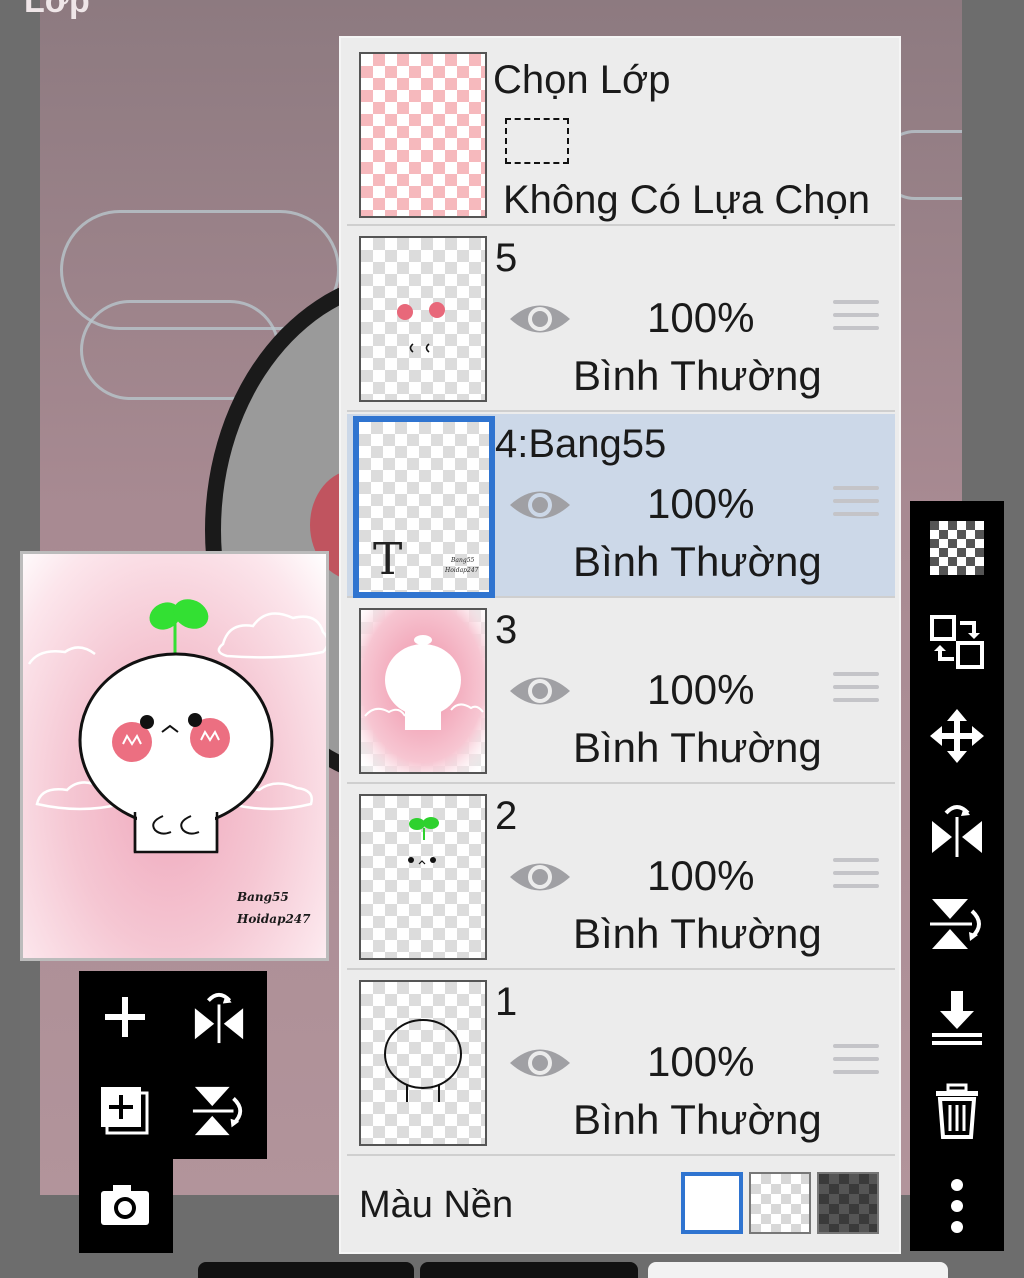 Image resolution: width=1024 pixels, height=1278 pixels. I want to click on watermark-line2: Hoidap247, so click(274, 919).